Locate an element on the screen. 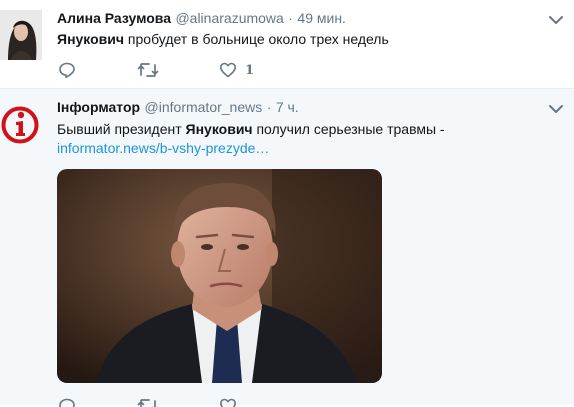  avatar-informator is located at coordinates (22, 125).